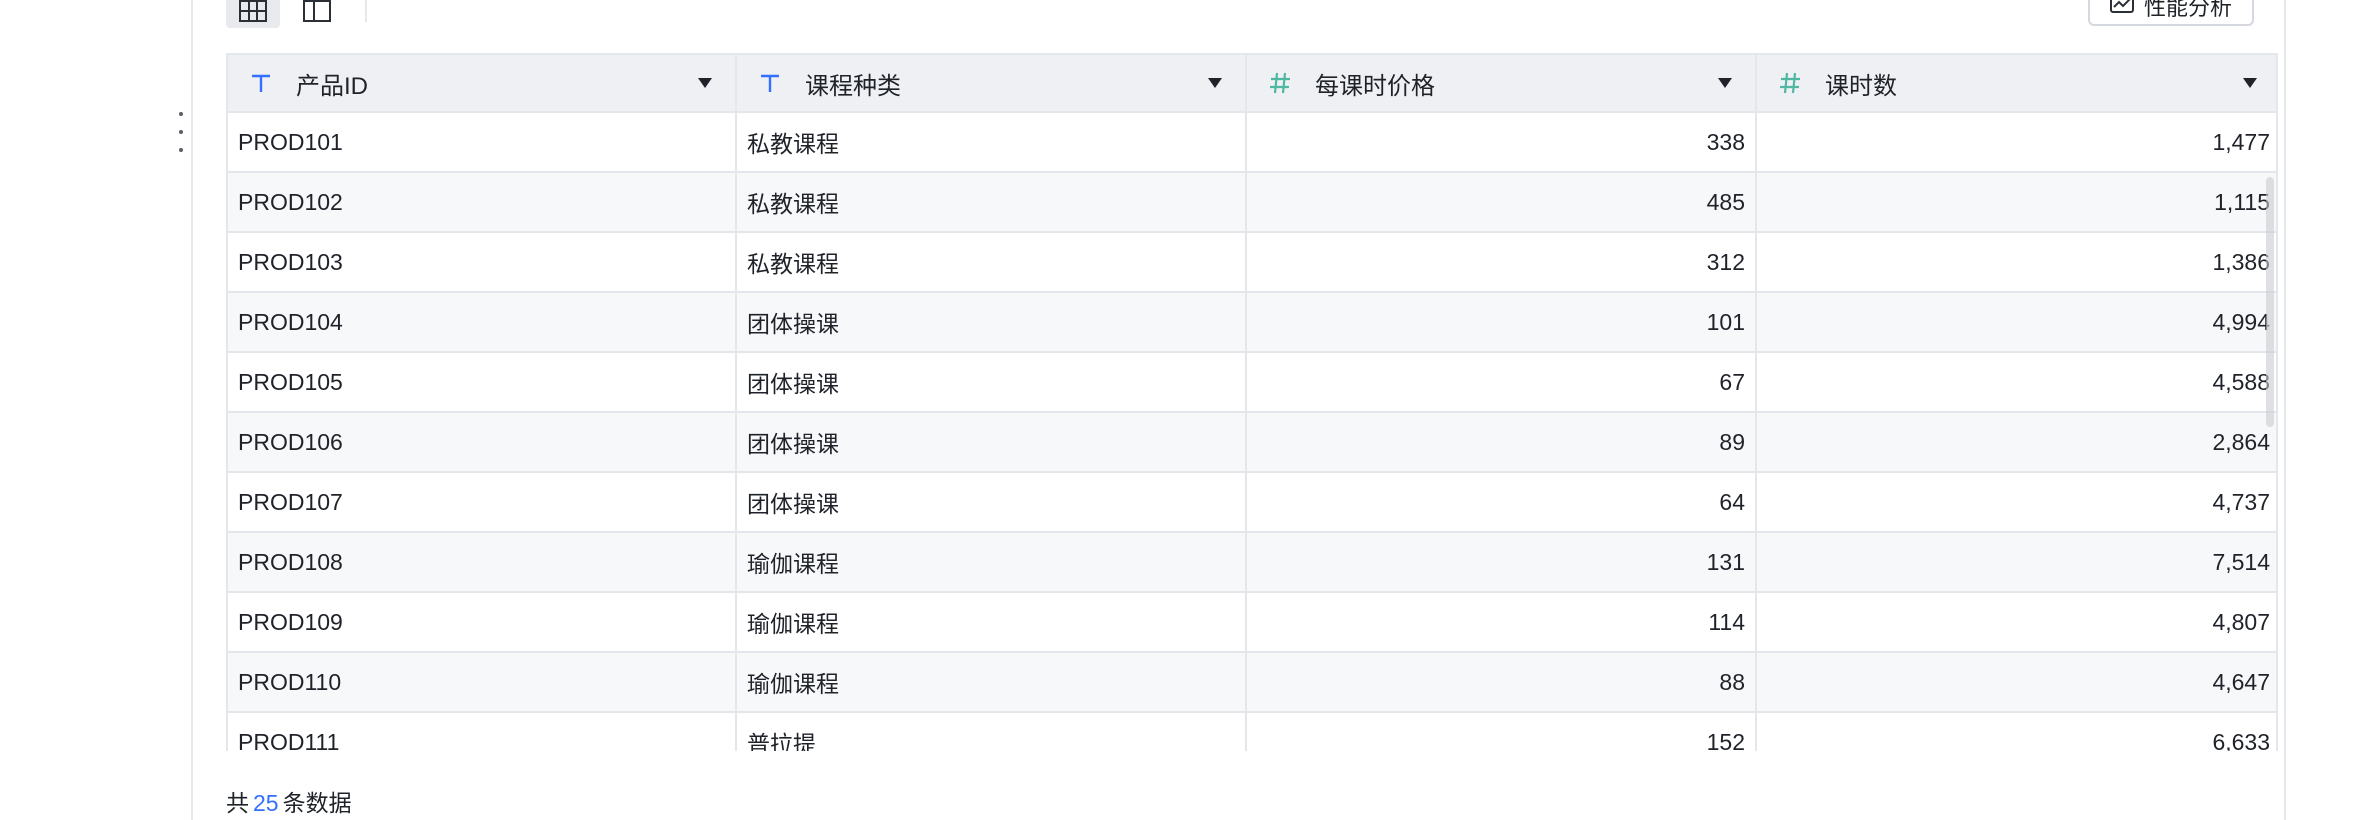 The width and height of the screenshot is (2380, 820). I want to click on table-row: PROD103 私教课程 312 1,386, so click(1252, 262).